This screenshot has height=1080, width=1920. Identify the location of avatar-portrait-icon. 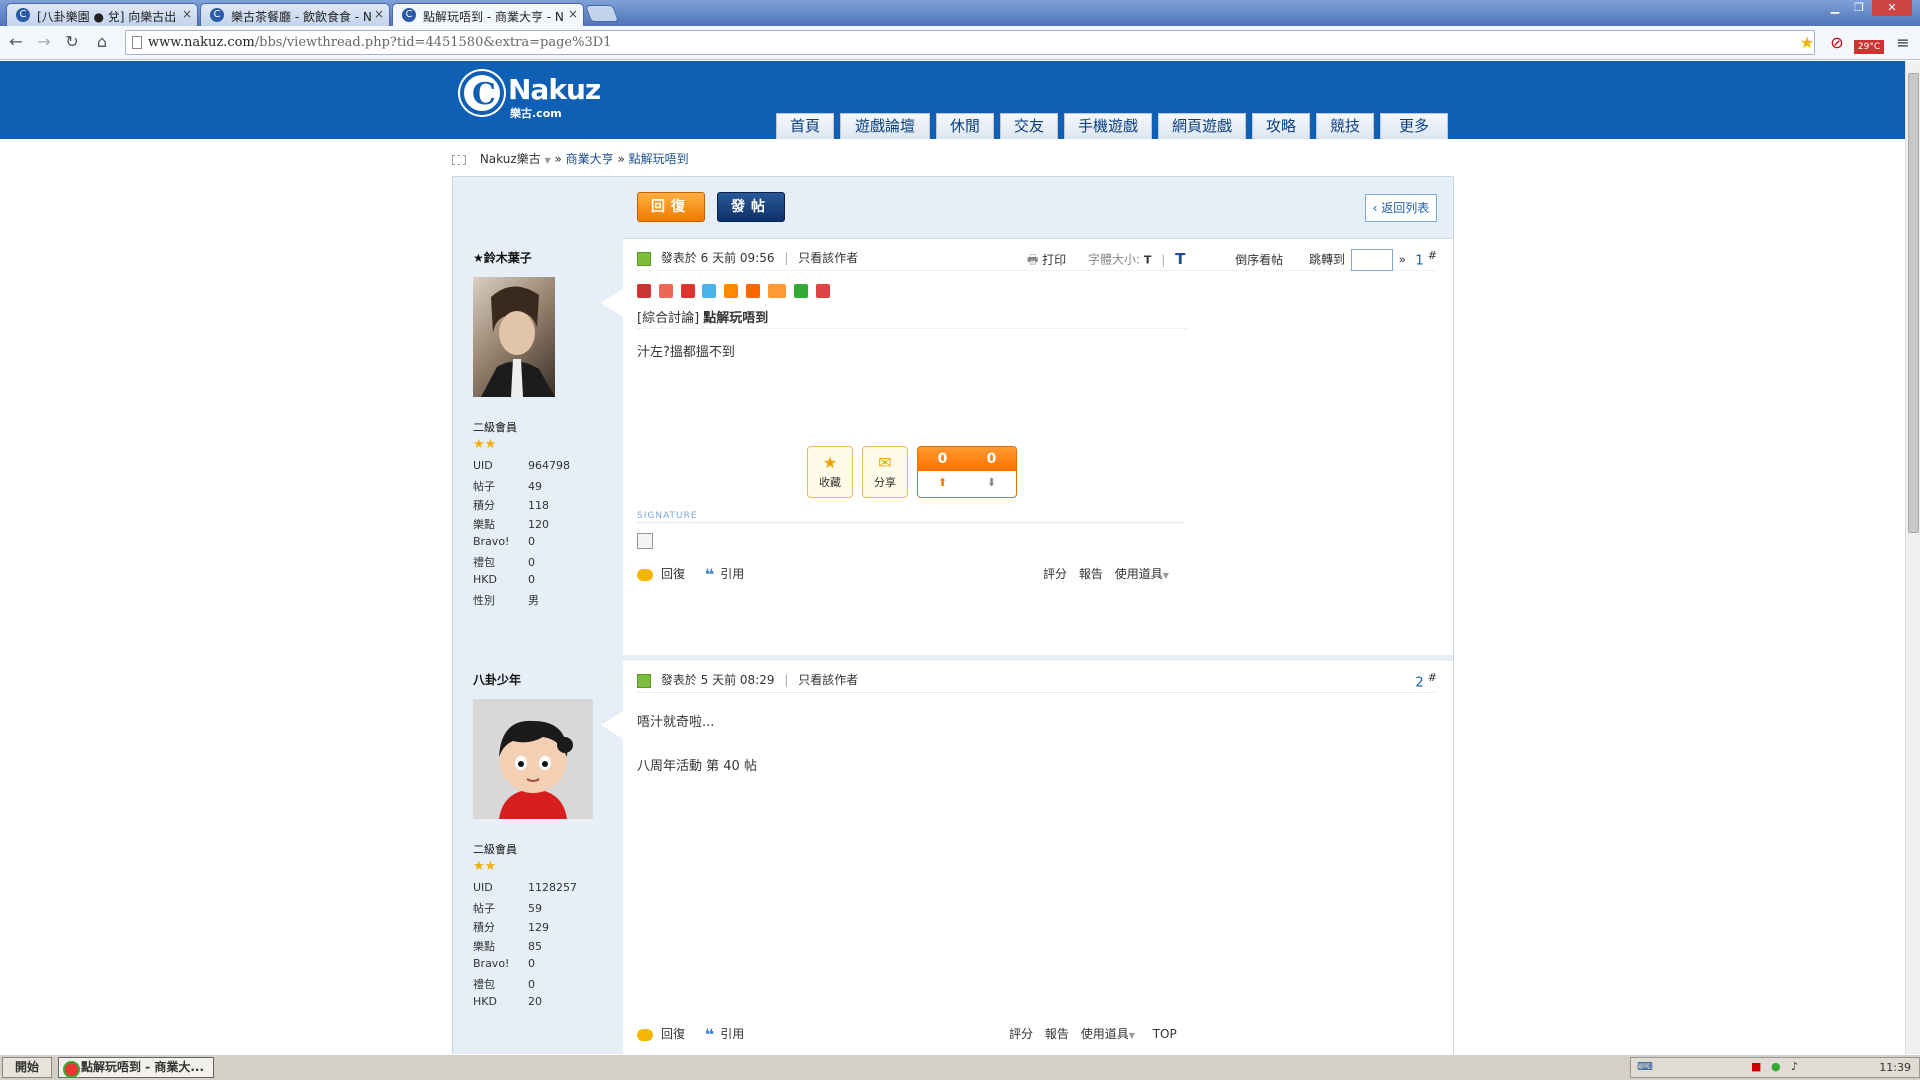
(518, 341).